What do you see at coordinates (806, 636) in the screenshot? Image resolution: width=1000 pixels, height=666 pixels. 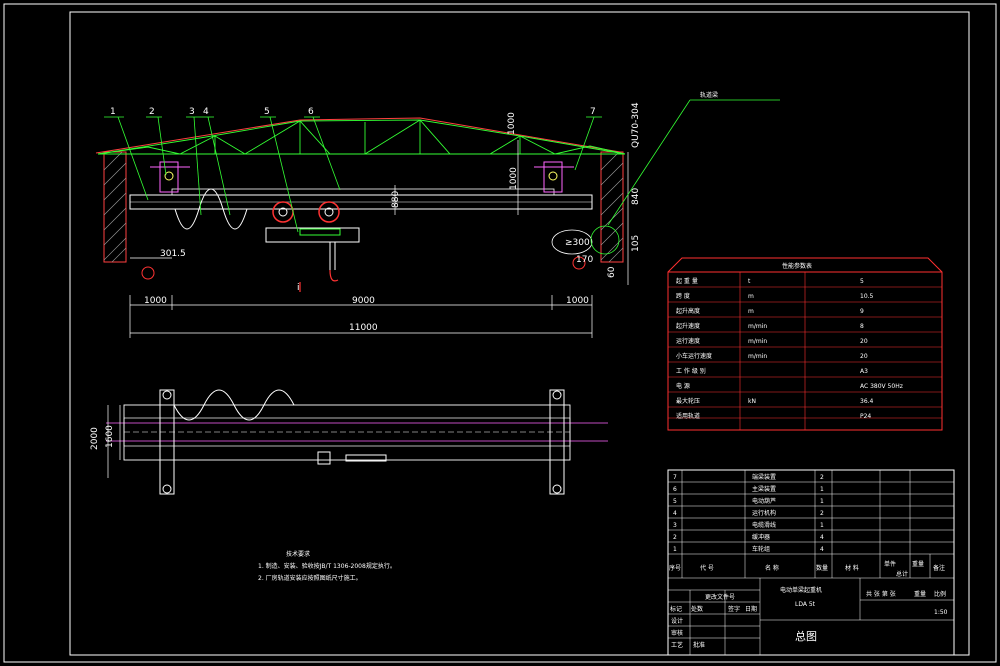 I see `tb-drawing-title: 总图` at bounding box center [806, 636].